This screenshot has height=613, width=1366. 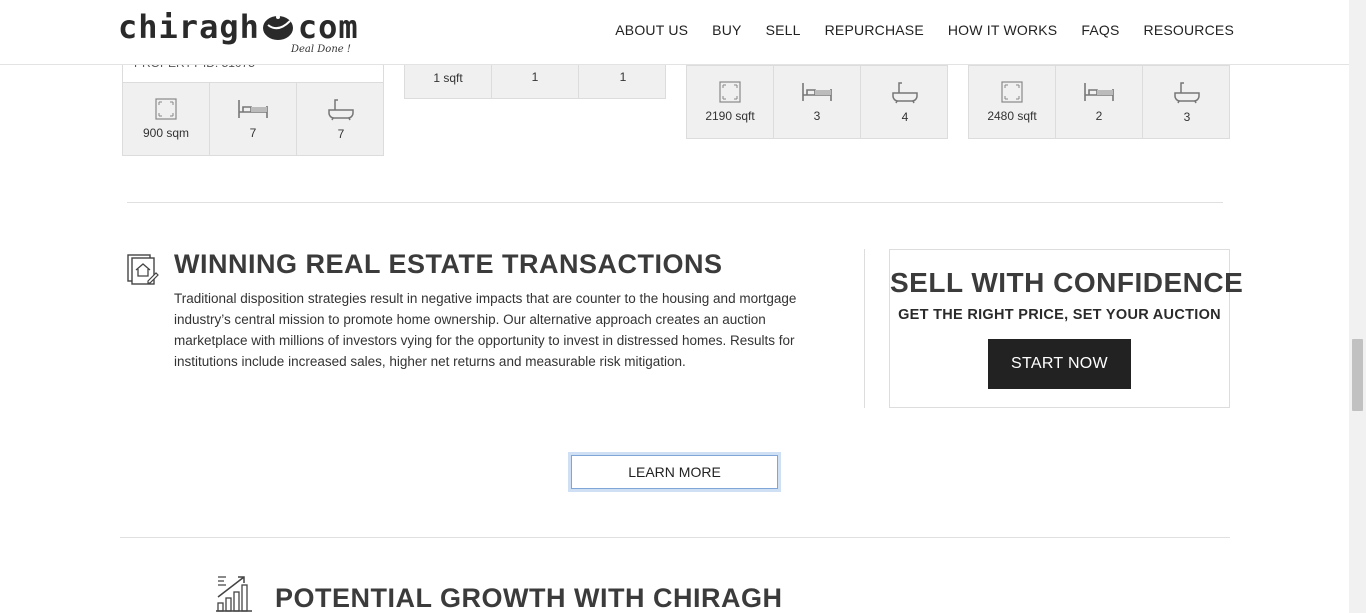 What do you see at coordinates (1099, 116) in the screenshot?
I see `beds-value: 2` at bounding box center [1099, 116].